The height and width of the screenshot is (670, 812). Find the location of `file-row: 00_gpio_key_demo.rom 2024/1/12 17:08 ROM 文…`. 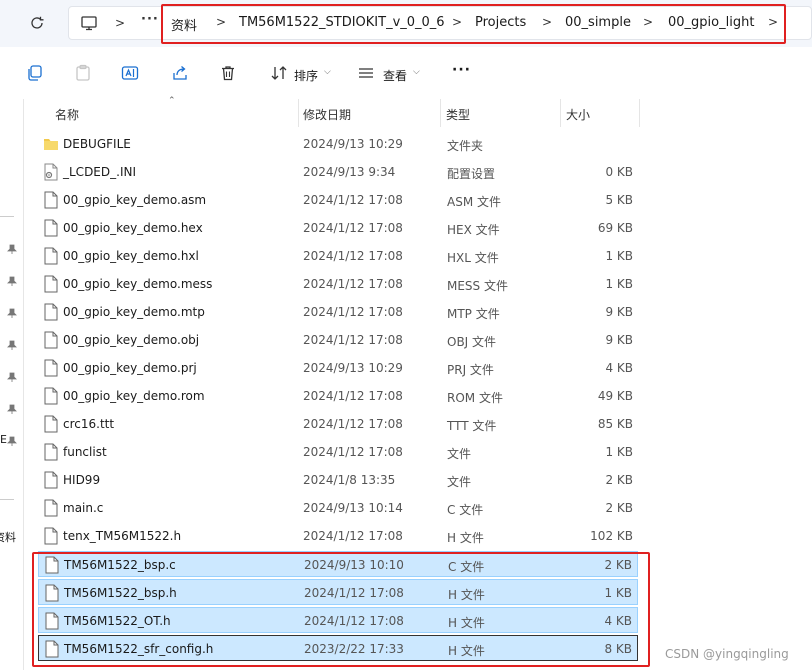

file-row: 00_gpio_key_demo.rom 2024/1/12 17:08 ROM 文… is located at coordinates (338, 396).